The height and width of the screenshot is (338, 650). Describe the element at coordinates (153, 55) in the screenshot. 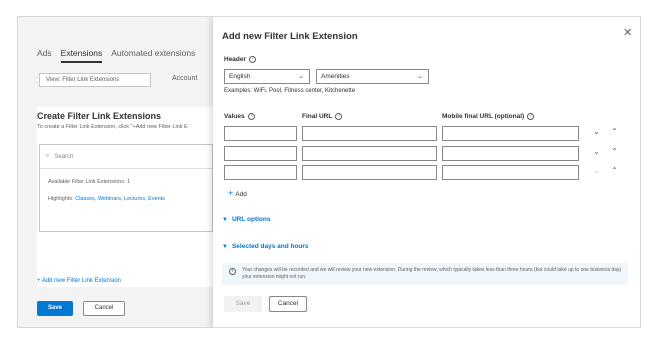

I see `tab-automated-extensions: Automated extensions` at that location.